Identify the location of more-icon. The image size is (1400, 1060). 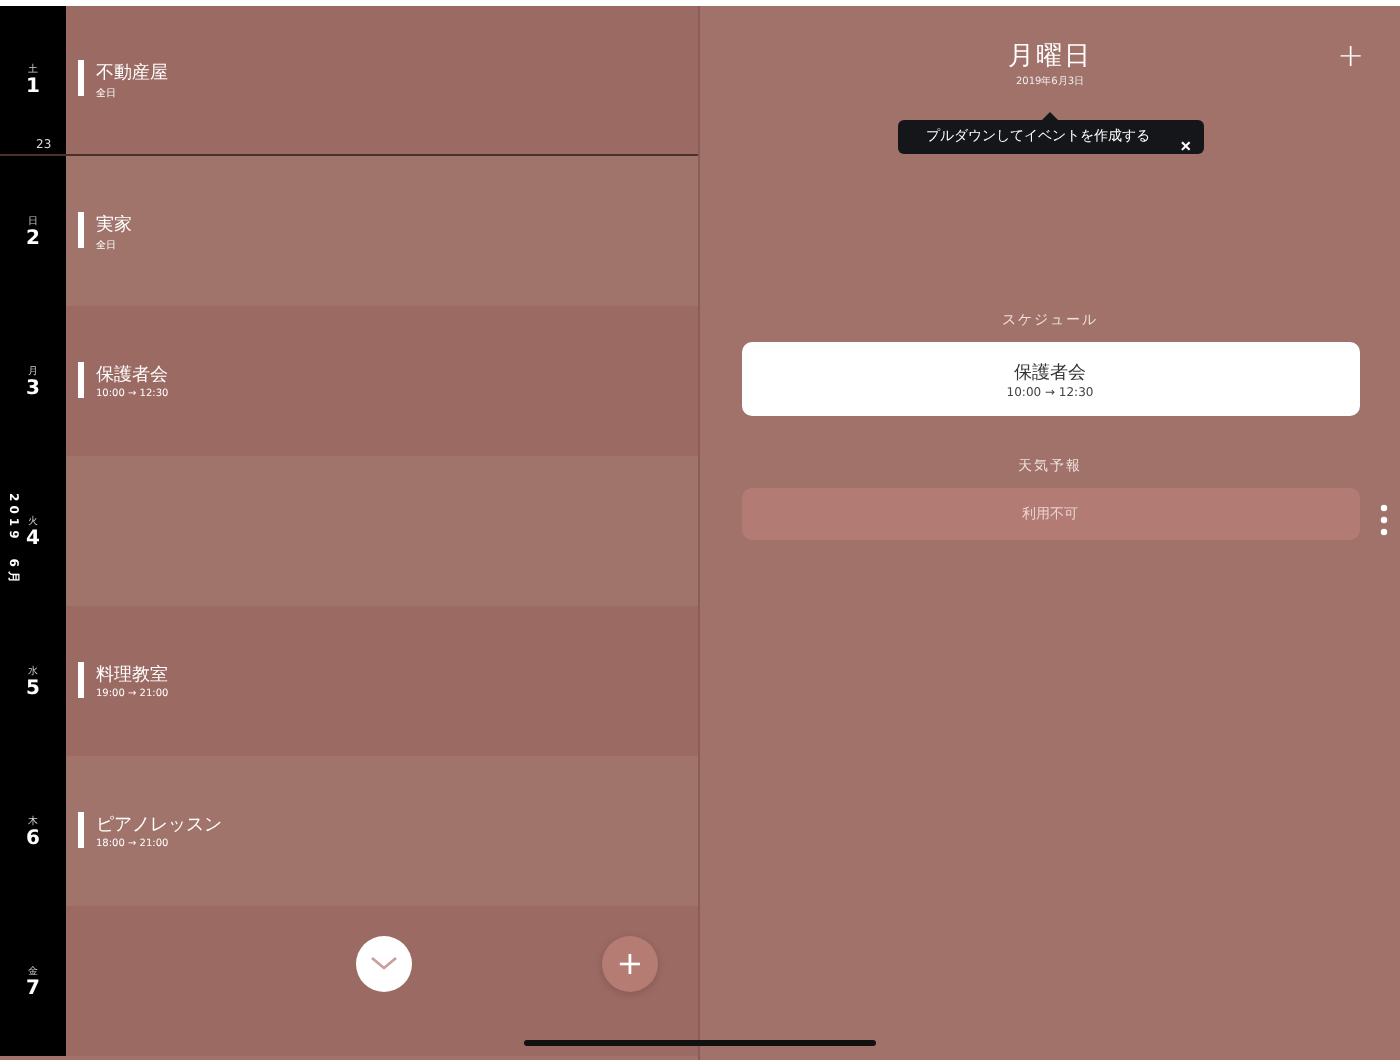
(1383, 520).